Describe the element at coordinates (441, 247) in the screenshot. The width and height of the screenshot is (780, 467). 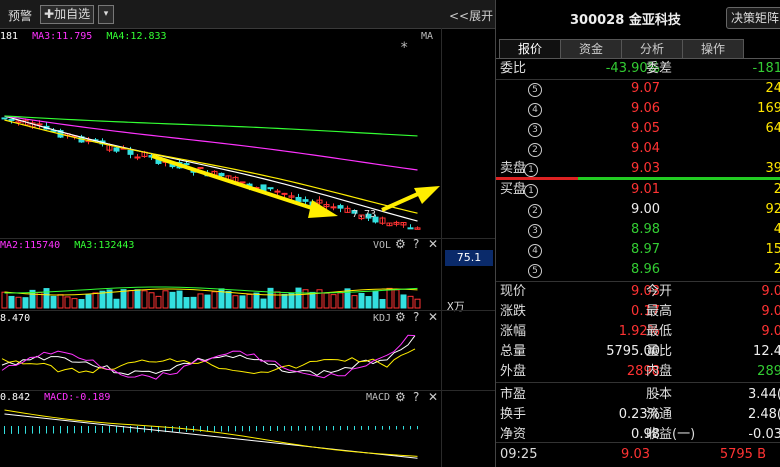
I see `axis-separator` at that location.